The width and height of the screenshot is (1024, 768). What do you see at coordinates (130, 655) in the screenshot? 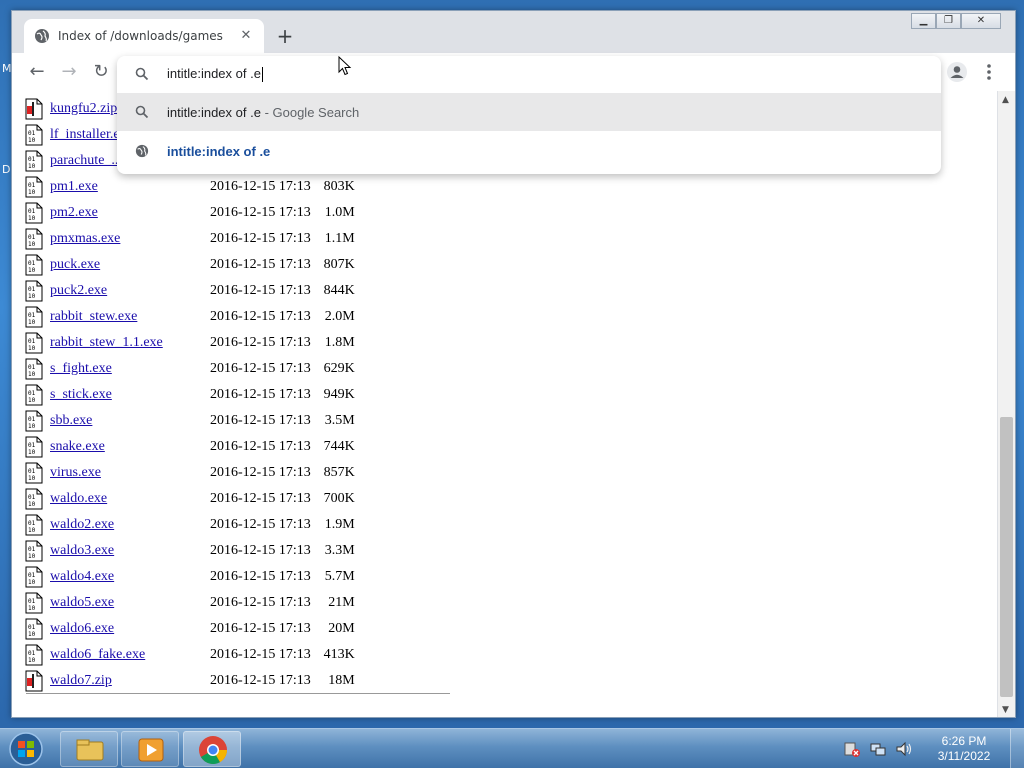
I see `file-link: waldo6_fake.exe` at bounding box center [130, 655].